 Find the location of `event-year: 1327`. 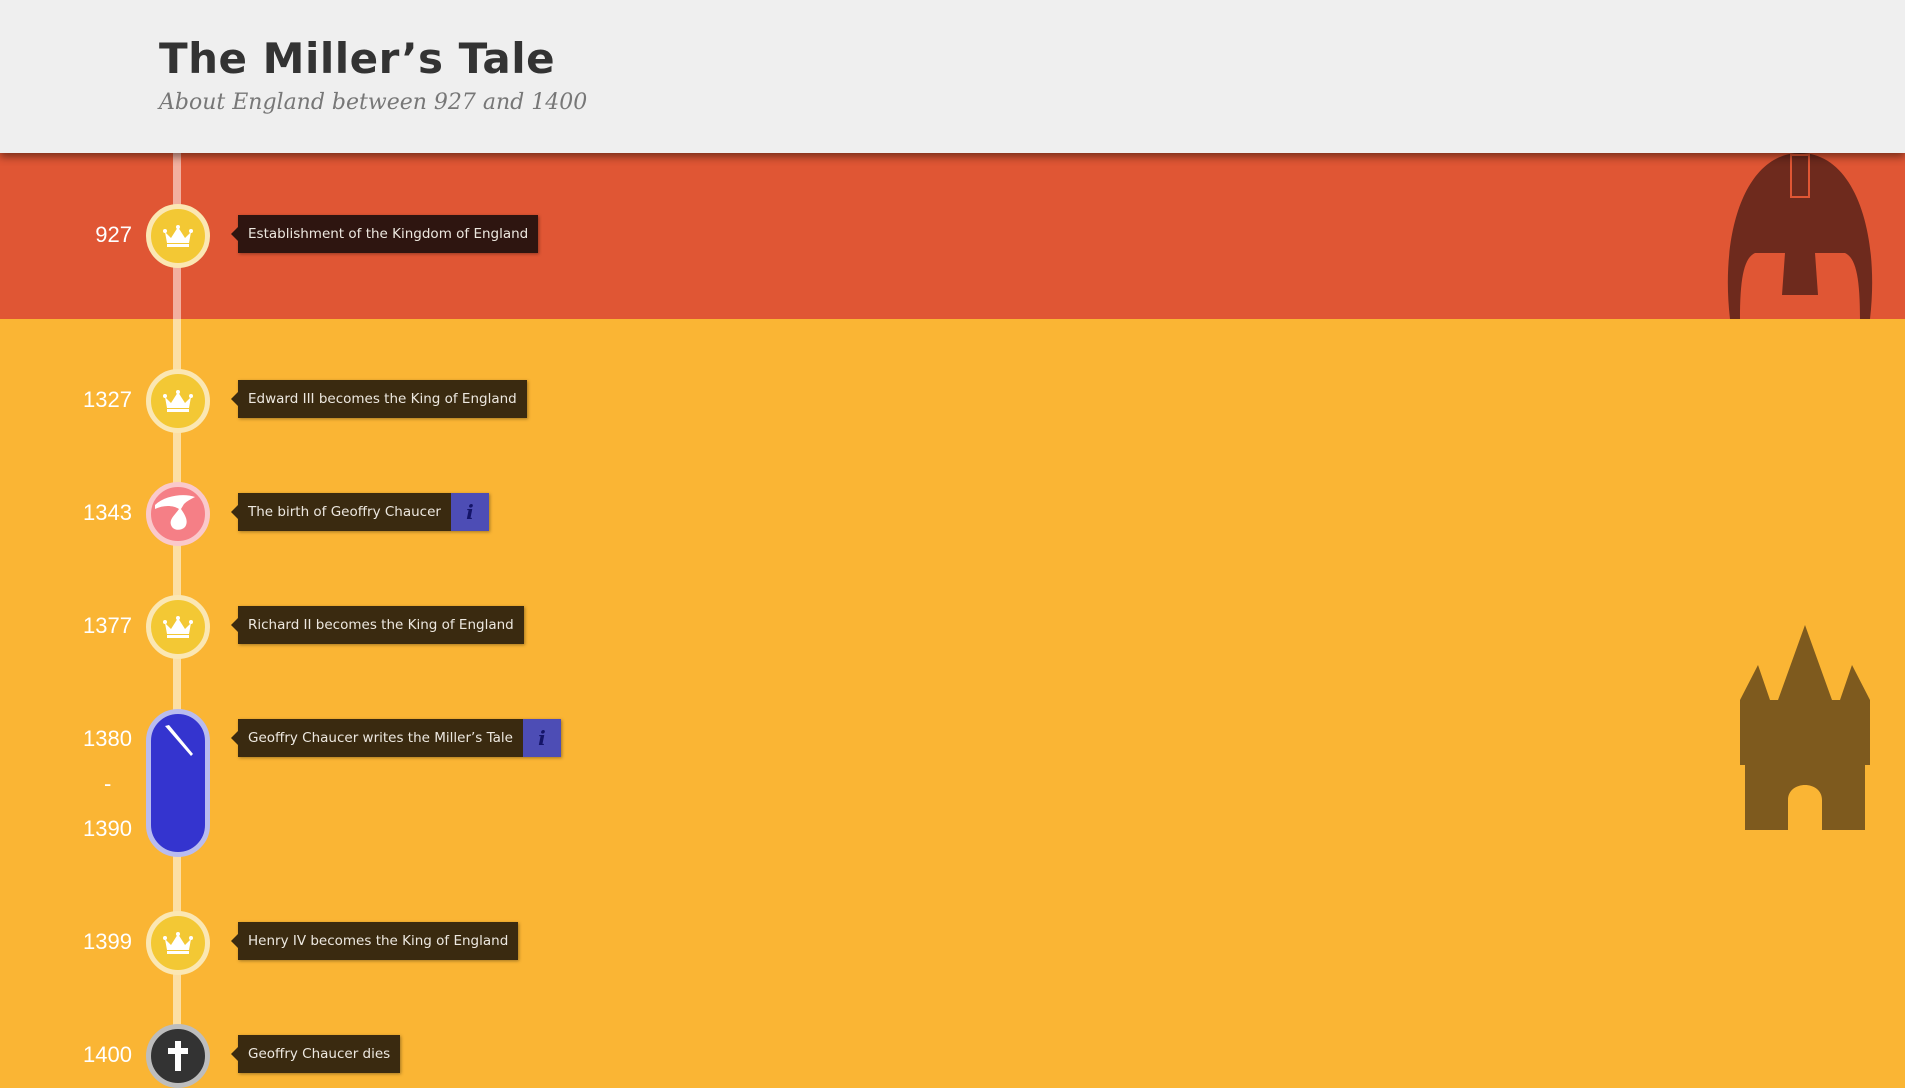

event-year: 1327 is located at coordinates (107, 399).